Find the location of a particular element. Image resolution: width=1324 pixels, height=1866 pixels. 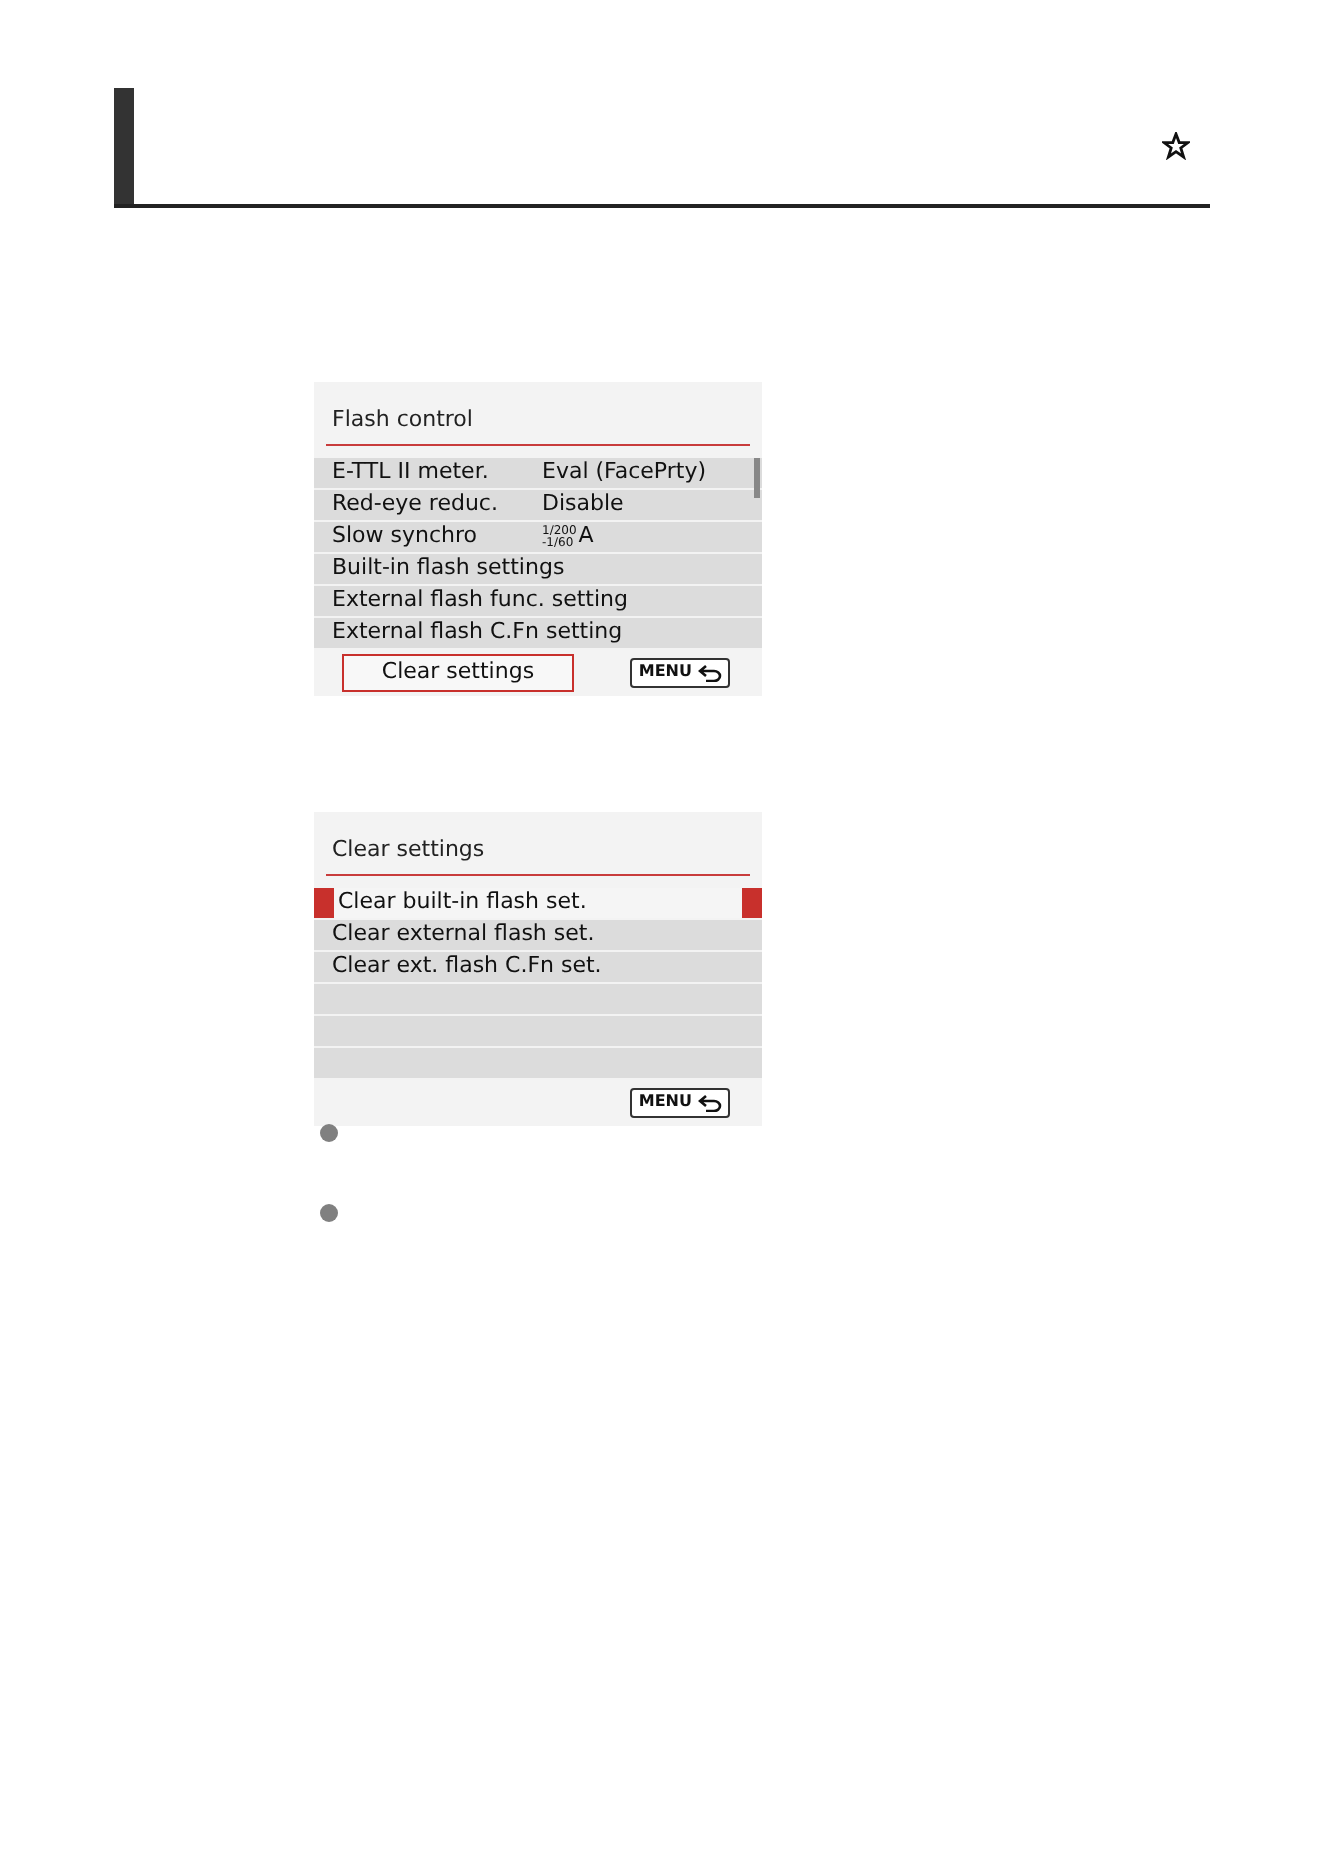

menu-title: Flash control is located at coordinates (401, 419).